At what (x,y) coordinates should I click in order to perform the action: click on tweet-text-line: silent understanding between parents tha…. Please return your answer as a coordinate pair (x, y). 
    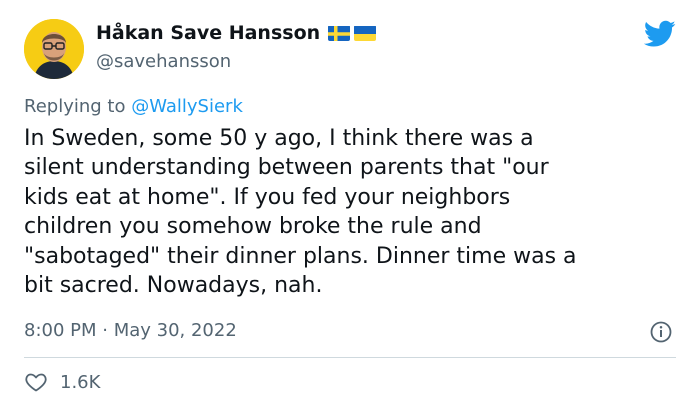
    Looking at the image, I should click on (286, 168).